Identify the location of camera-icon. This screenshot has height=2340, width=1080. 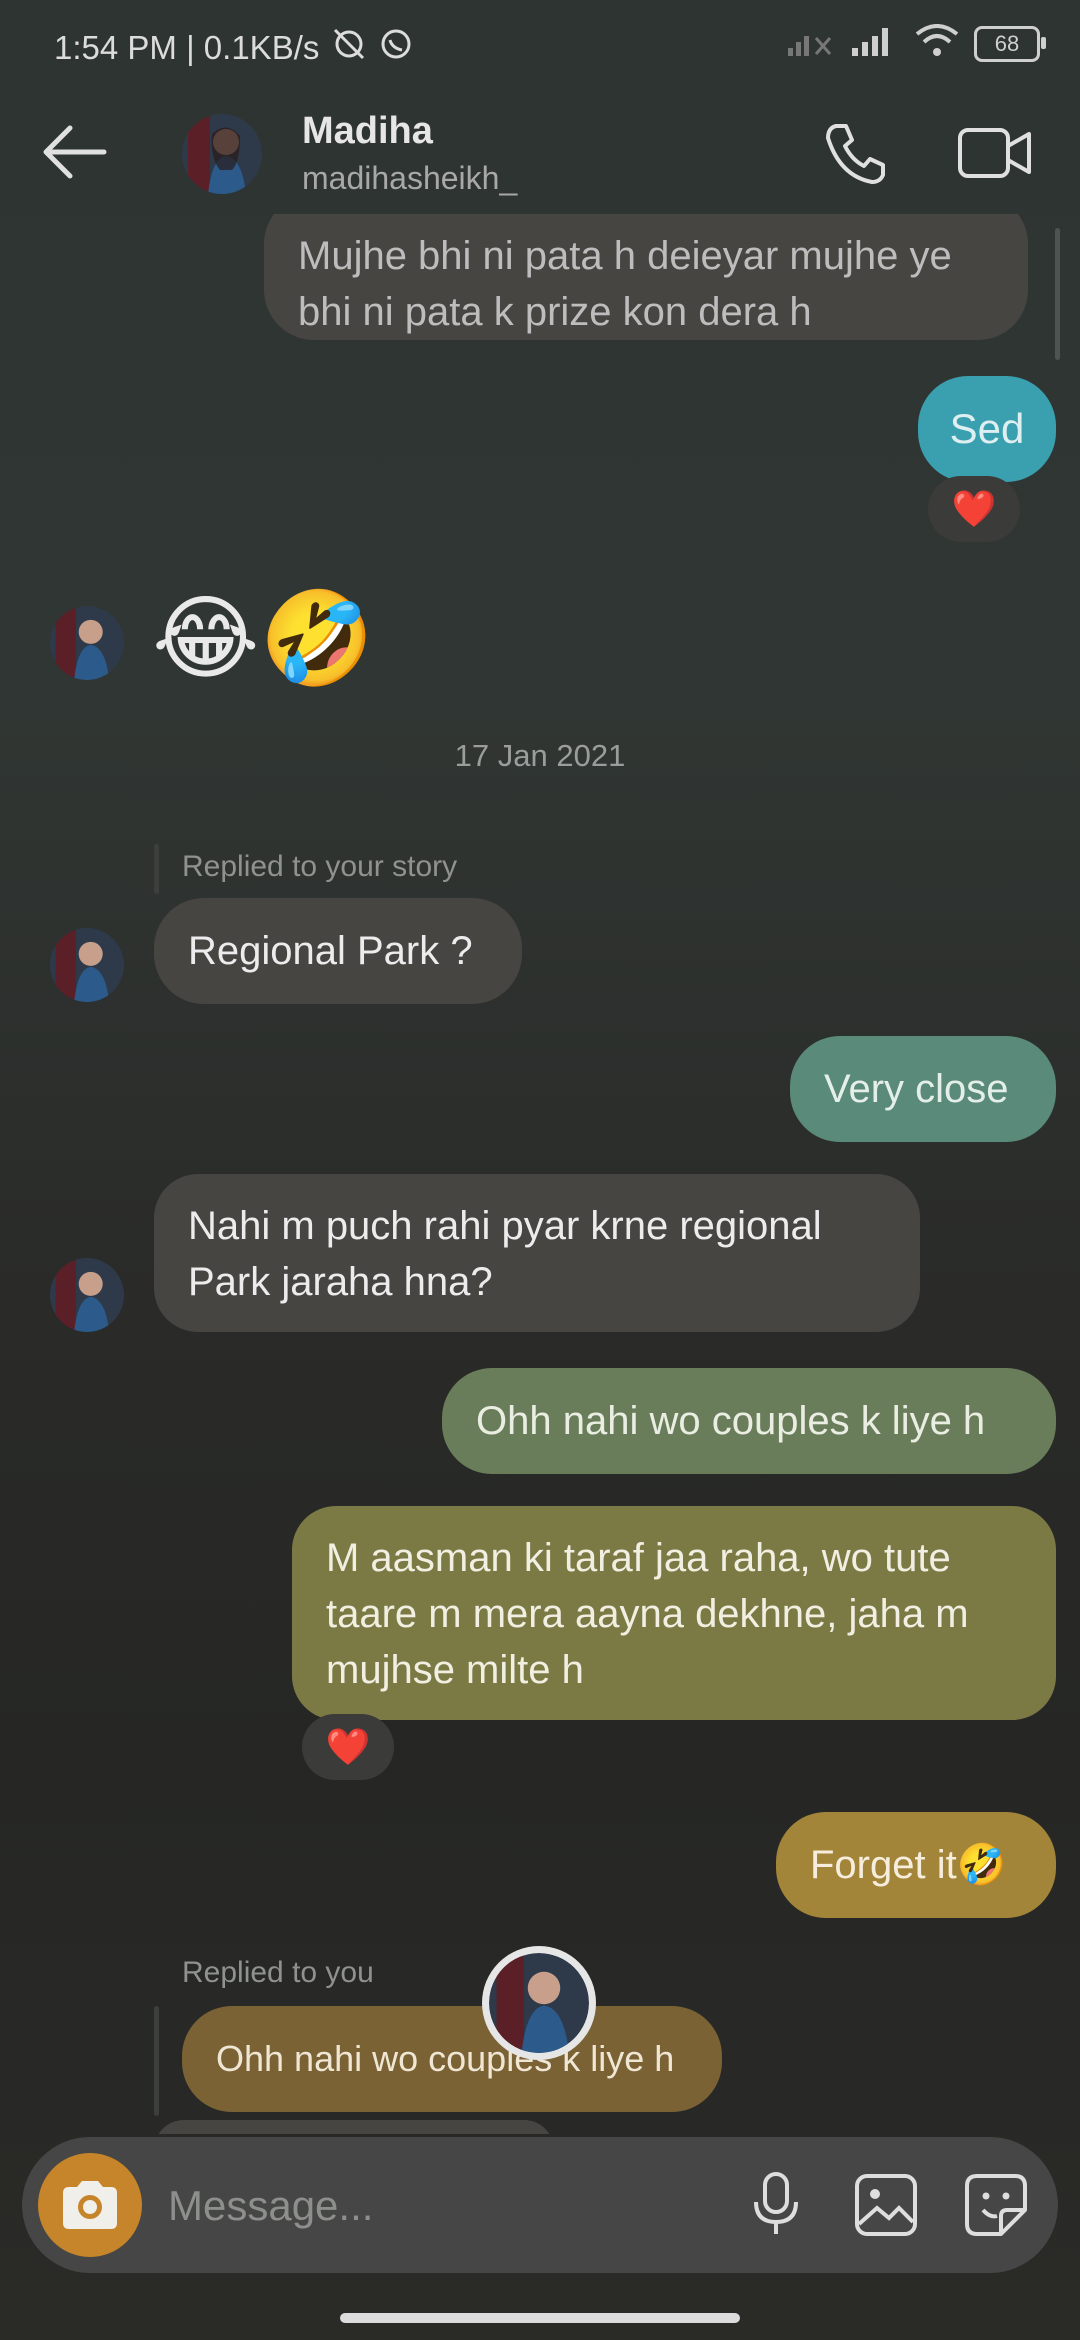
(90, 2205).